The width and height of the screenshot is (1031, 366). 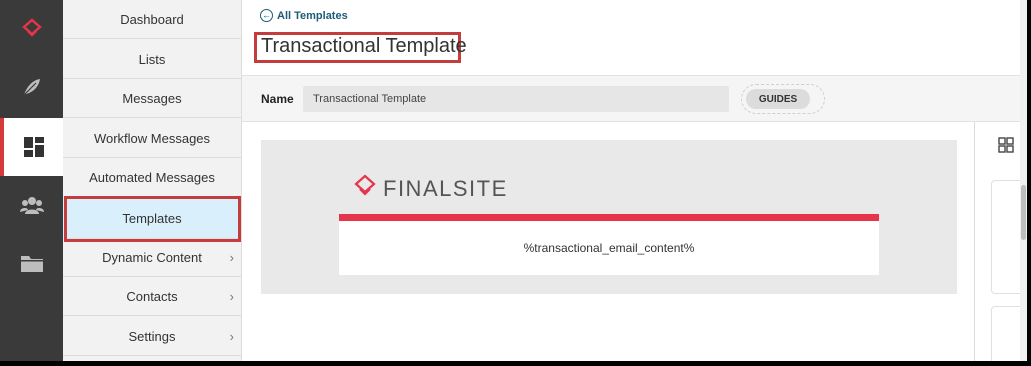 I want to click on rail-item-contacts, so click(x=31, y=205).